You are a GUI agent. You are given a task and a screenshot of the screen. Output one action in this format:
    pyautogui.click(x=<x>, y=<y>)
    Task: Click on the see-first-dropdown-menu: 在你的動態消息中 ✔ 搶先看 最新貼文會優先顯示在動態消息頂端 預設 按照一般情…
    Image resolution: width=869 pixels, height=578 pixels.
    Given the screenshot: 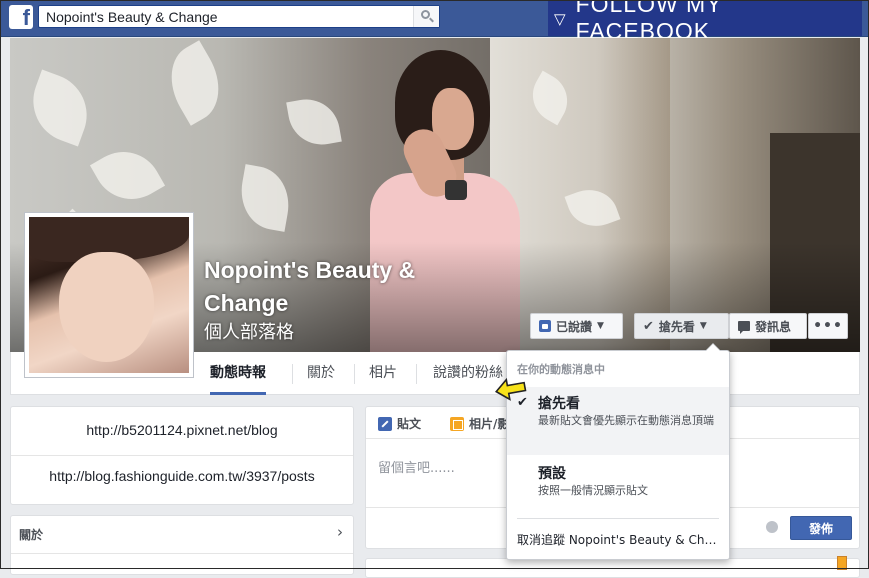 What is the action you would take?
    pyautogui.click(x=618, y=451)
    